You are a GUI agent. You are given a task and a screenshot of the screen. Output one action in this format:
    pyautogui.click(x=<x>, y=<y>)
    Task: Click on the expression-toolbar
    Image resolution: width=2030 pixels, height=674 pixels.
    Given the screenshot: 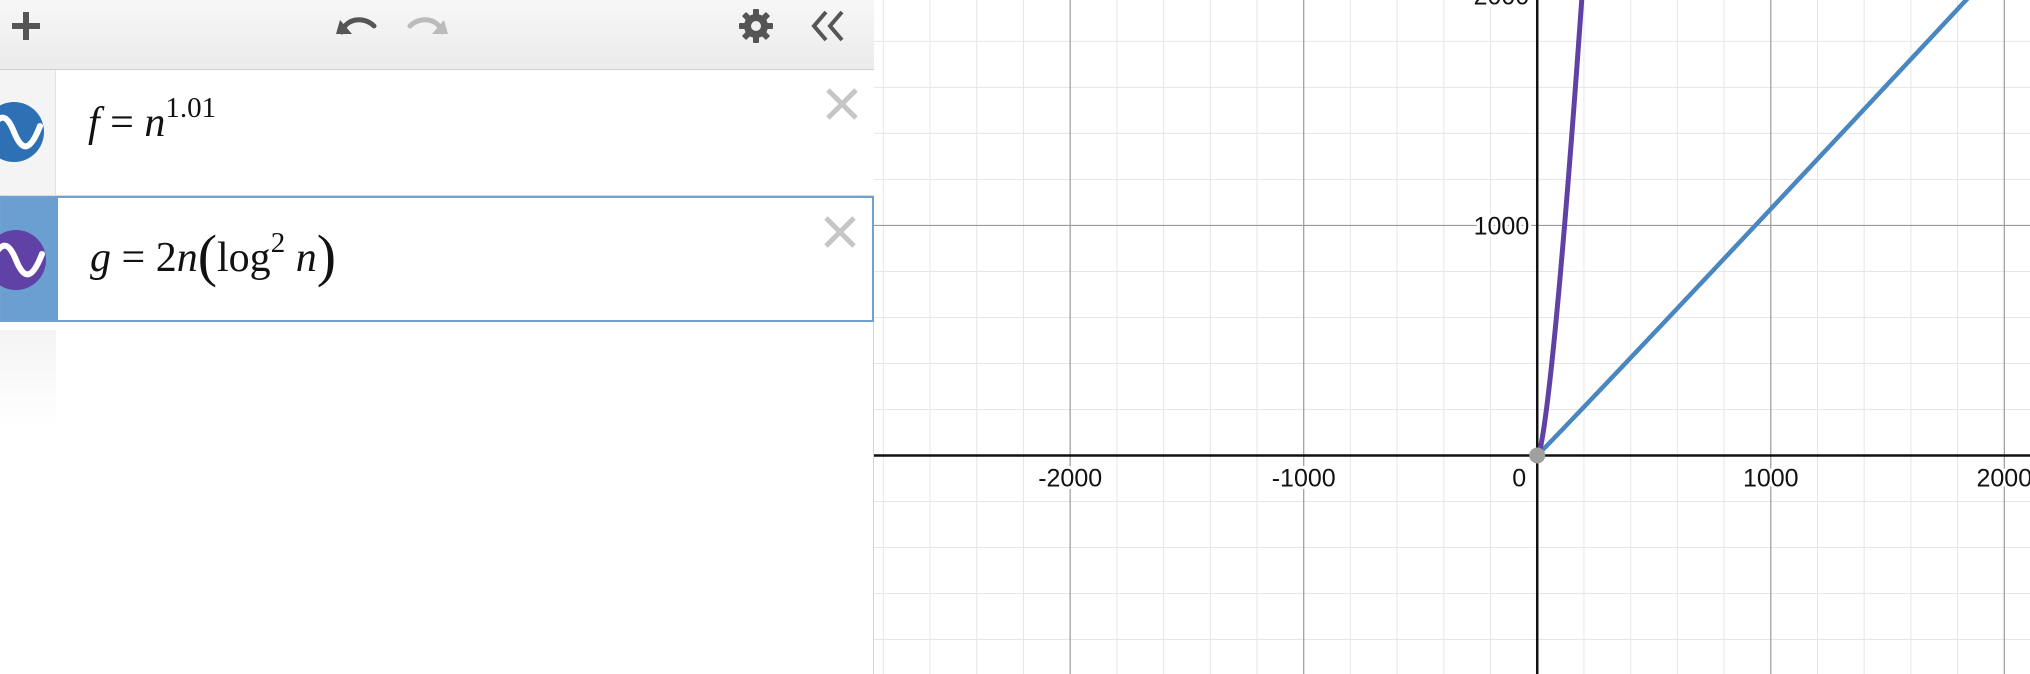 What is the action you would take?
    pyautogui.click(x=437, y=35)
    